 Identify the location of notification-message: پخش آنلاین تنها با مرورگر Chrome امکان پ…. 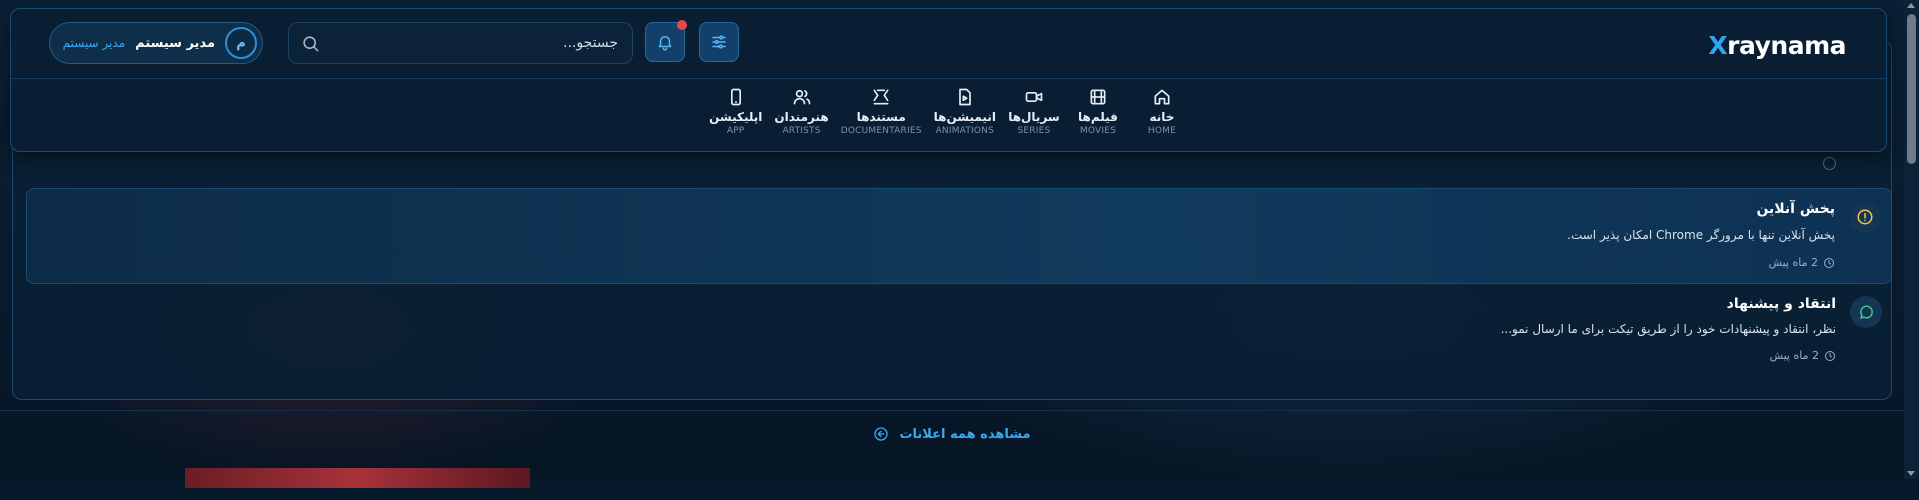
(1701, 235).